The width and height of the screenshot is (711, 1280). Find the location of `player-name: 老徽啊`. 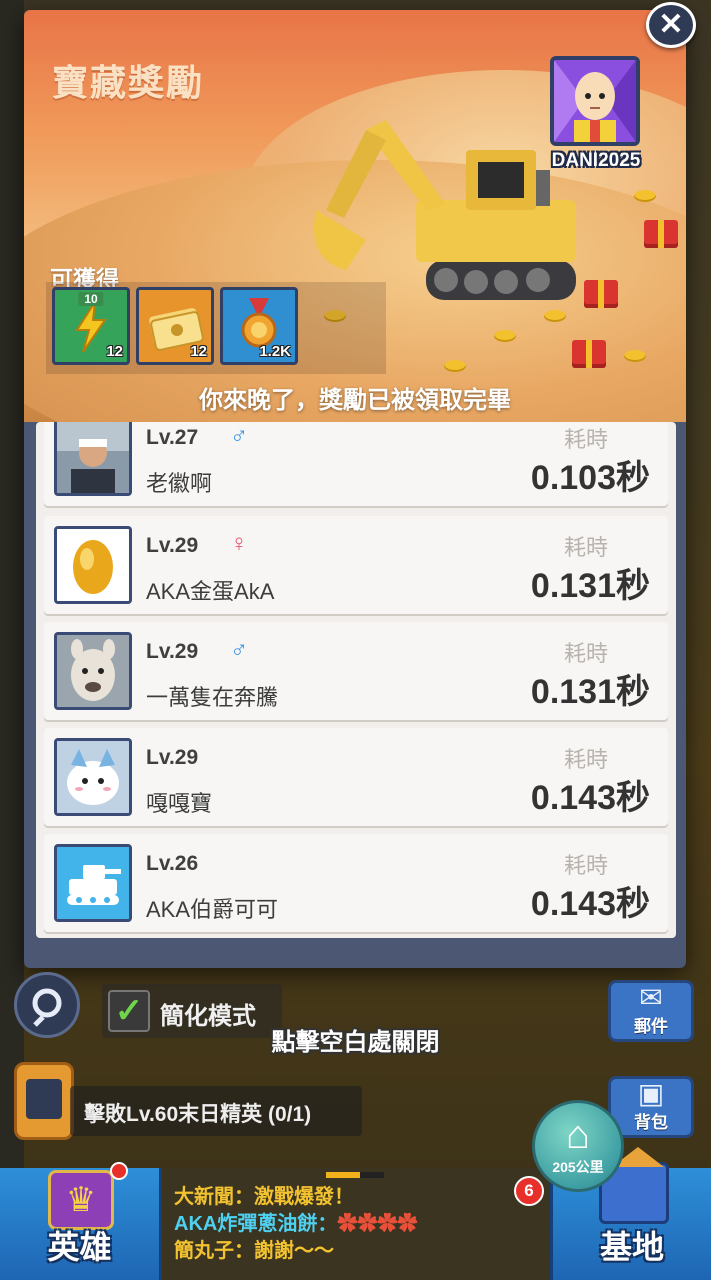

player-name: 老徽啊 is located at coordinates (179, 483).